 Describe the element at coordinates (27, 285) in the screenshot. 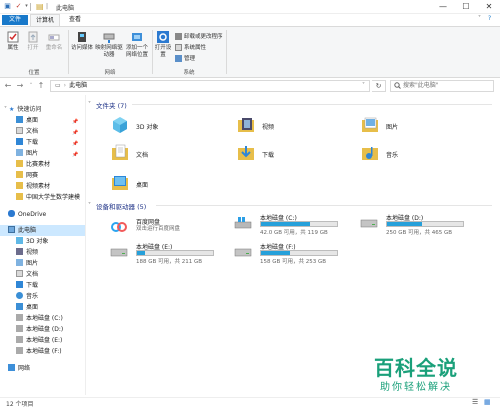

I see `nav-pc-downloads: 下载` at that location.